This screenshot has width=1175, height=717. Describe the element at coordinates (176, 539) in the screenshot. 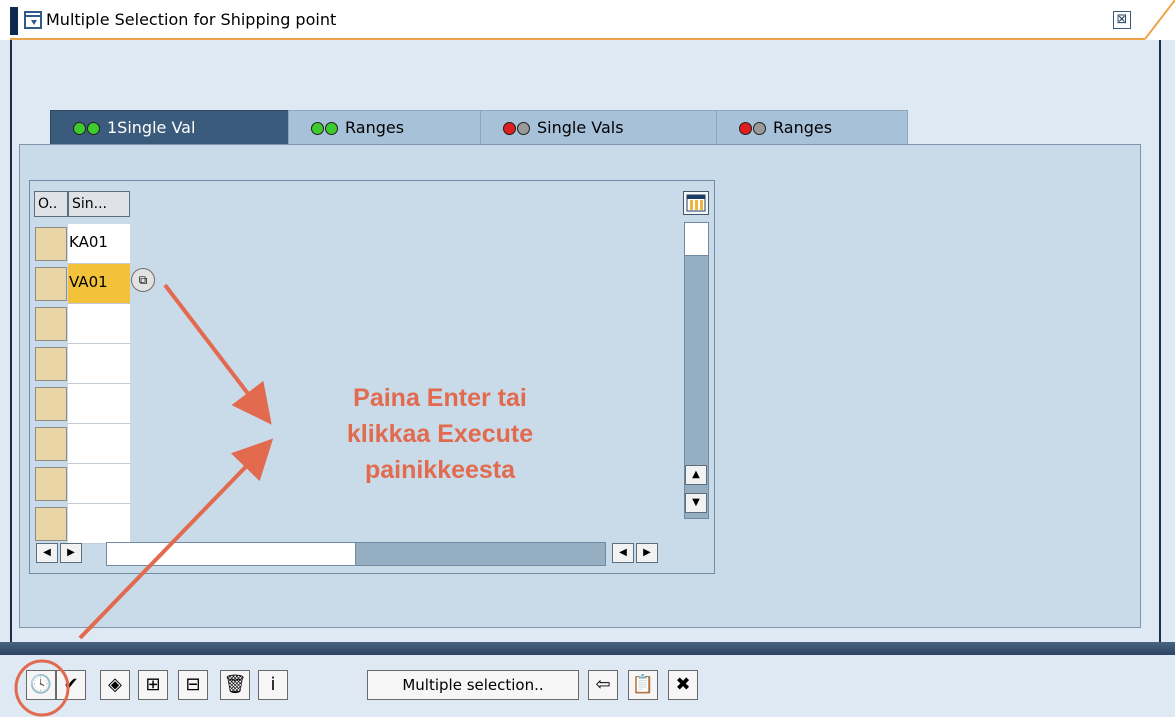

I see `arrow-from-execute` at that location.